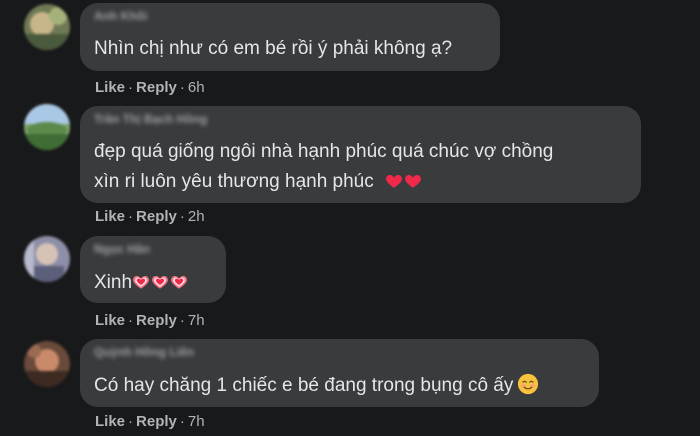 Image resolution: width=700 pixels, height=436 pixels. Describe the element at coordinates (196, 87) in the screenshot. I see `comment-timestamp: 6h` at that location.